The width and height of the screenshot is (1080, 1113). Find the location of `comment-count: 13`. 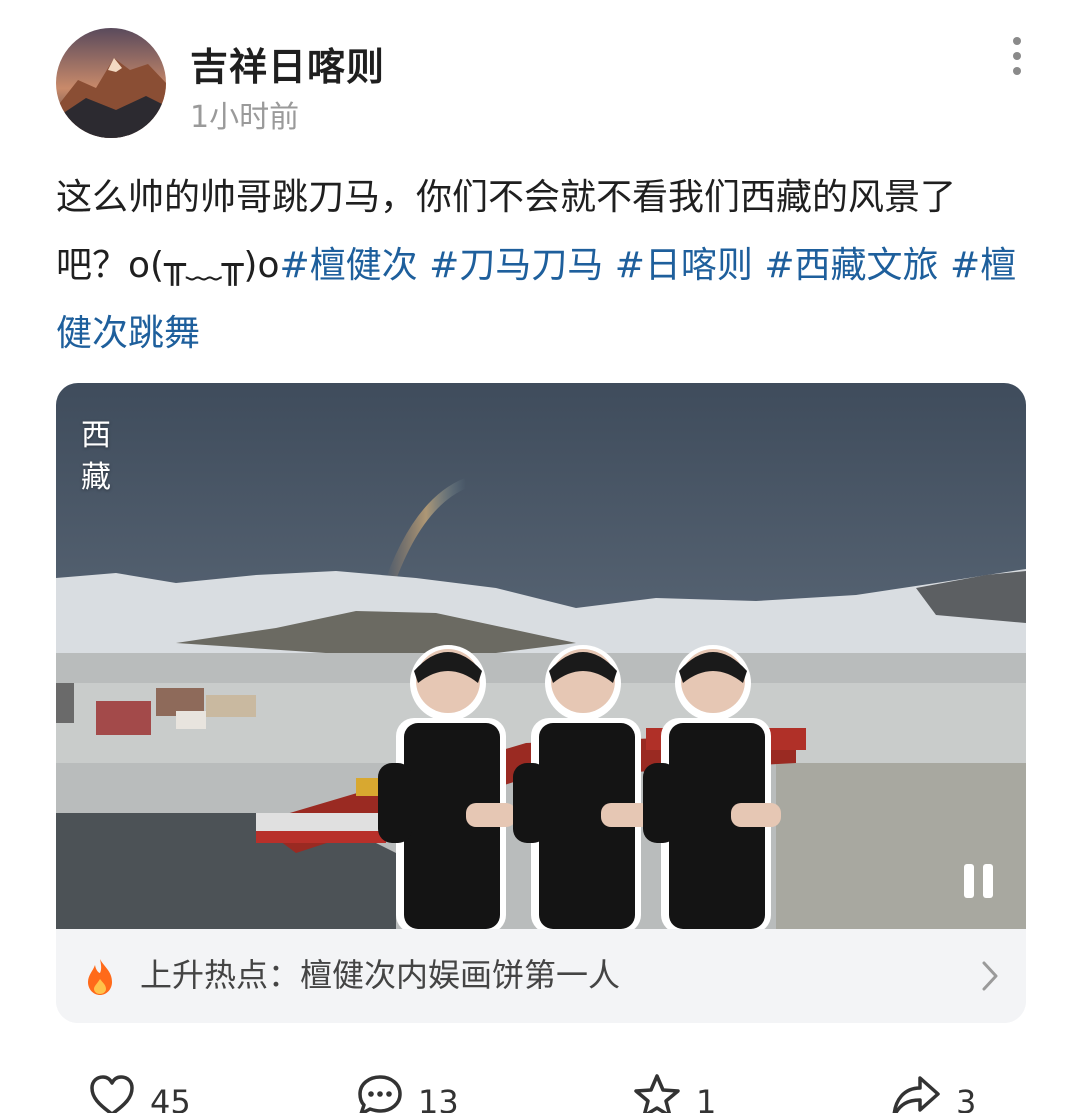

comment-count: 13 is located at coordinates (438, 1098).